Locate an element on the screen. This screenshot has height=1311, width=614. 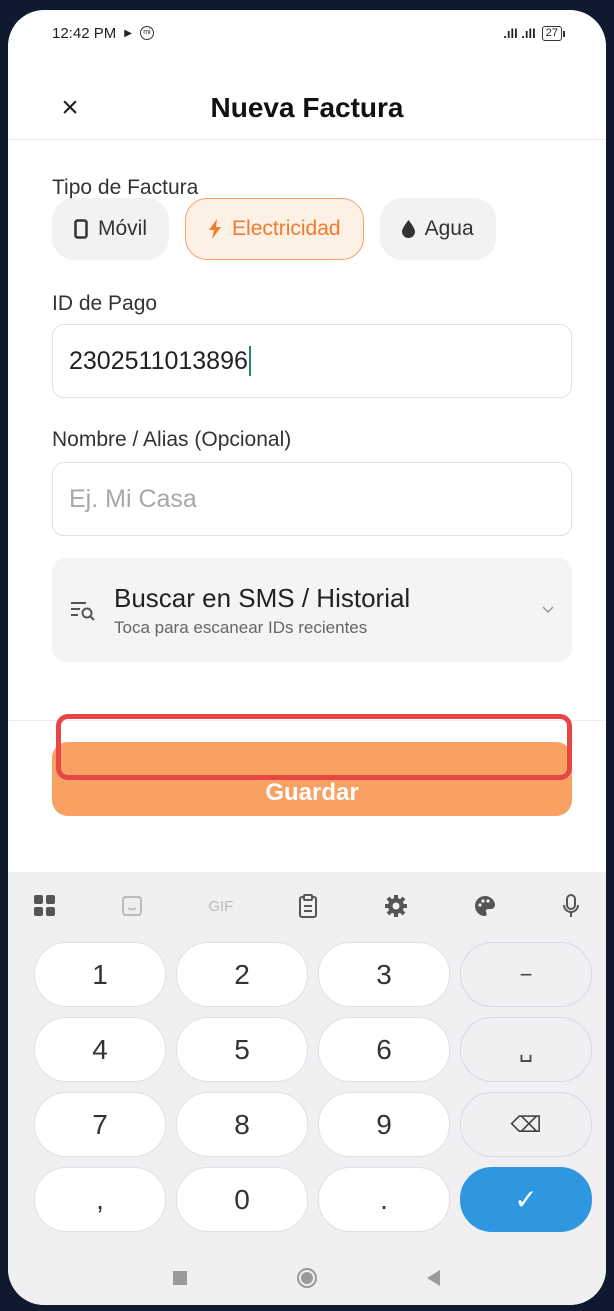
divider is located at coordinates (307, 720).